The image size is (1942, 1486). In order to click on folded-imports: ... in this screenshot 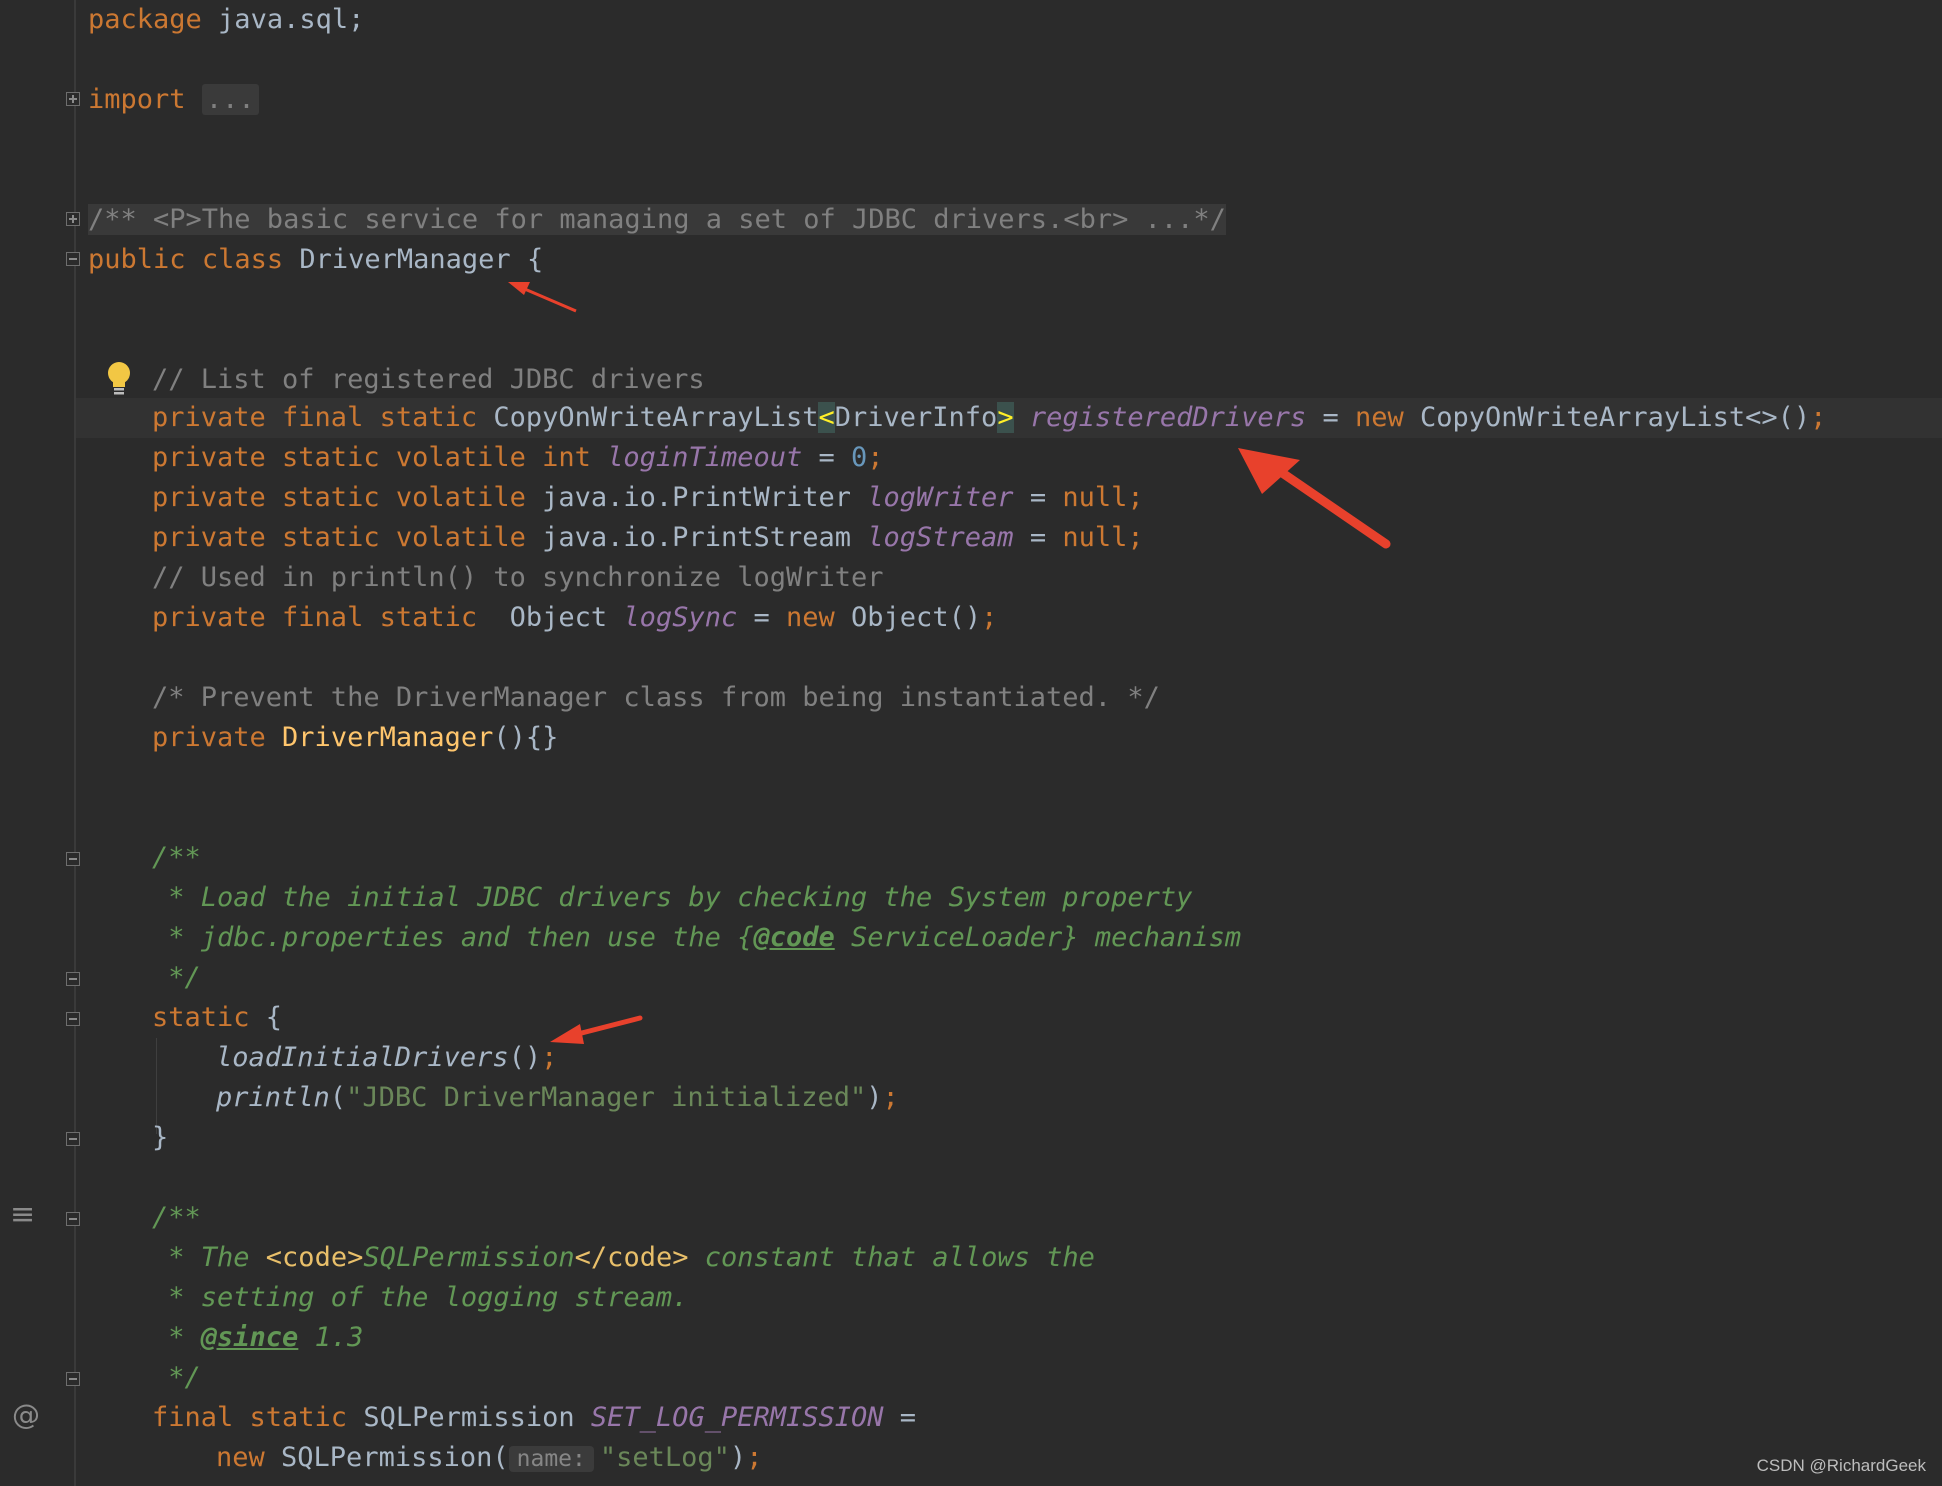, I will do `click(230, 99)`.